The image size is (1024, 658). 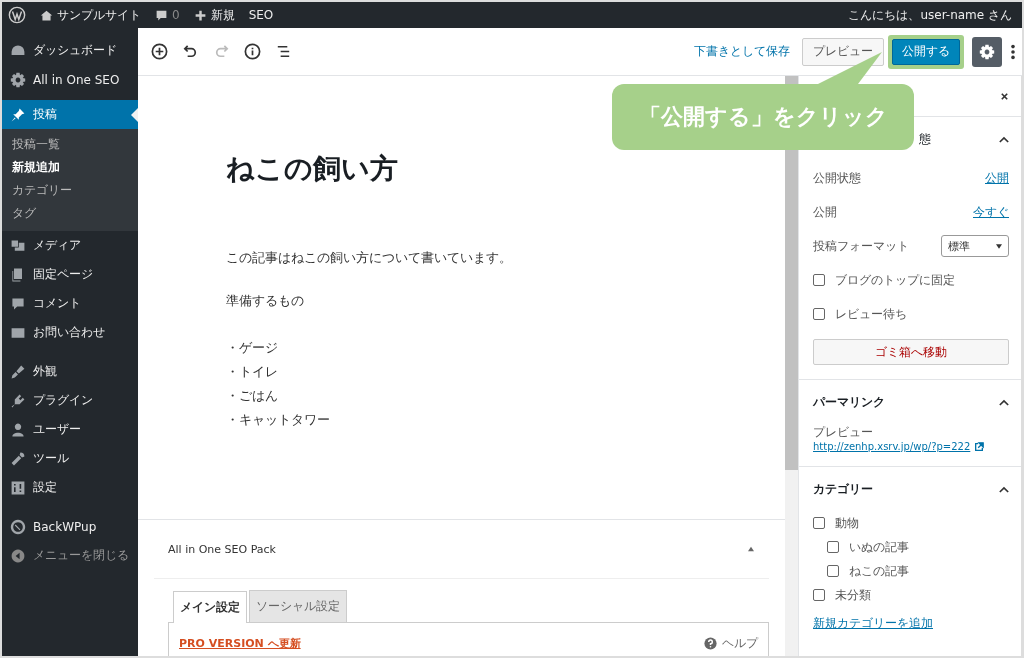 I want to click on menu-item: BackWPup, so click(x=70, y=526).